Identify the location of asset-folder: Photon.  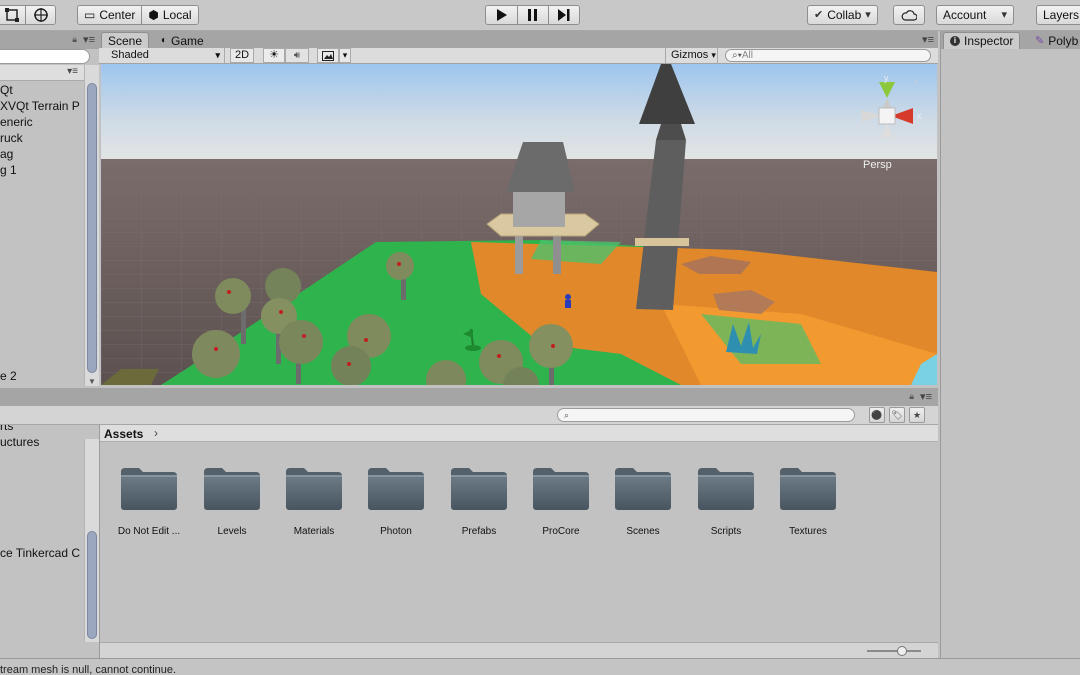
(396, 506).